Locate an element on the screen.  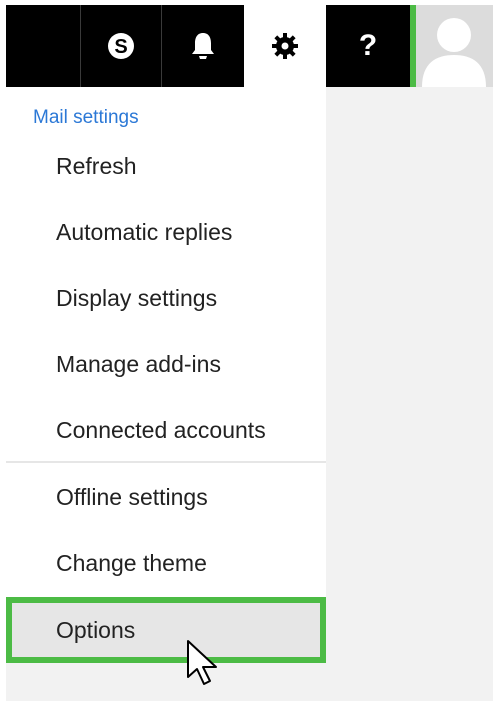
notifications-button is located at coordinates (203, 46).